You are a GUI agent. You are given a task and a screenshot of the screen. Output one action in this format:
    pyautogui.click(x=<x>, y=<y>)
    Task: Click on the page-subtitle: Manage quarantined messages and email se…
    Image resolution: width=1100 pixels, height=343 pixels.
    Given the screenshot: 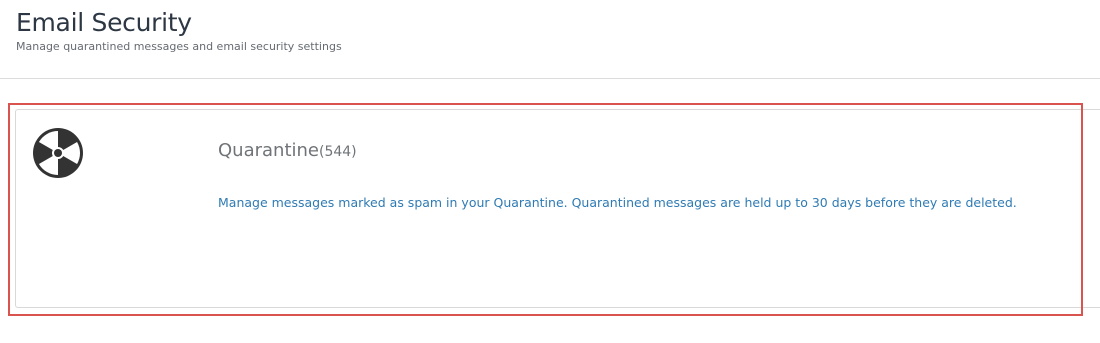 What is the action you would take?
    pyautogui.click(x=179, y=46)
    